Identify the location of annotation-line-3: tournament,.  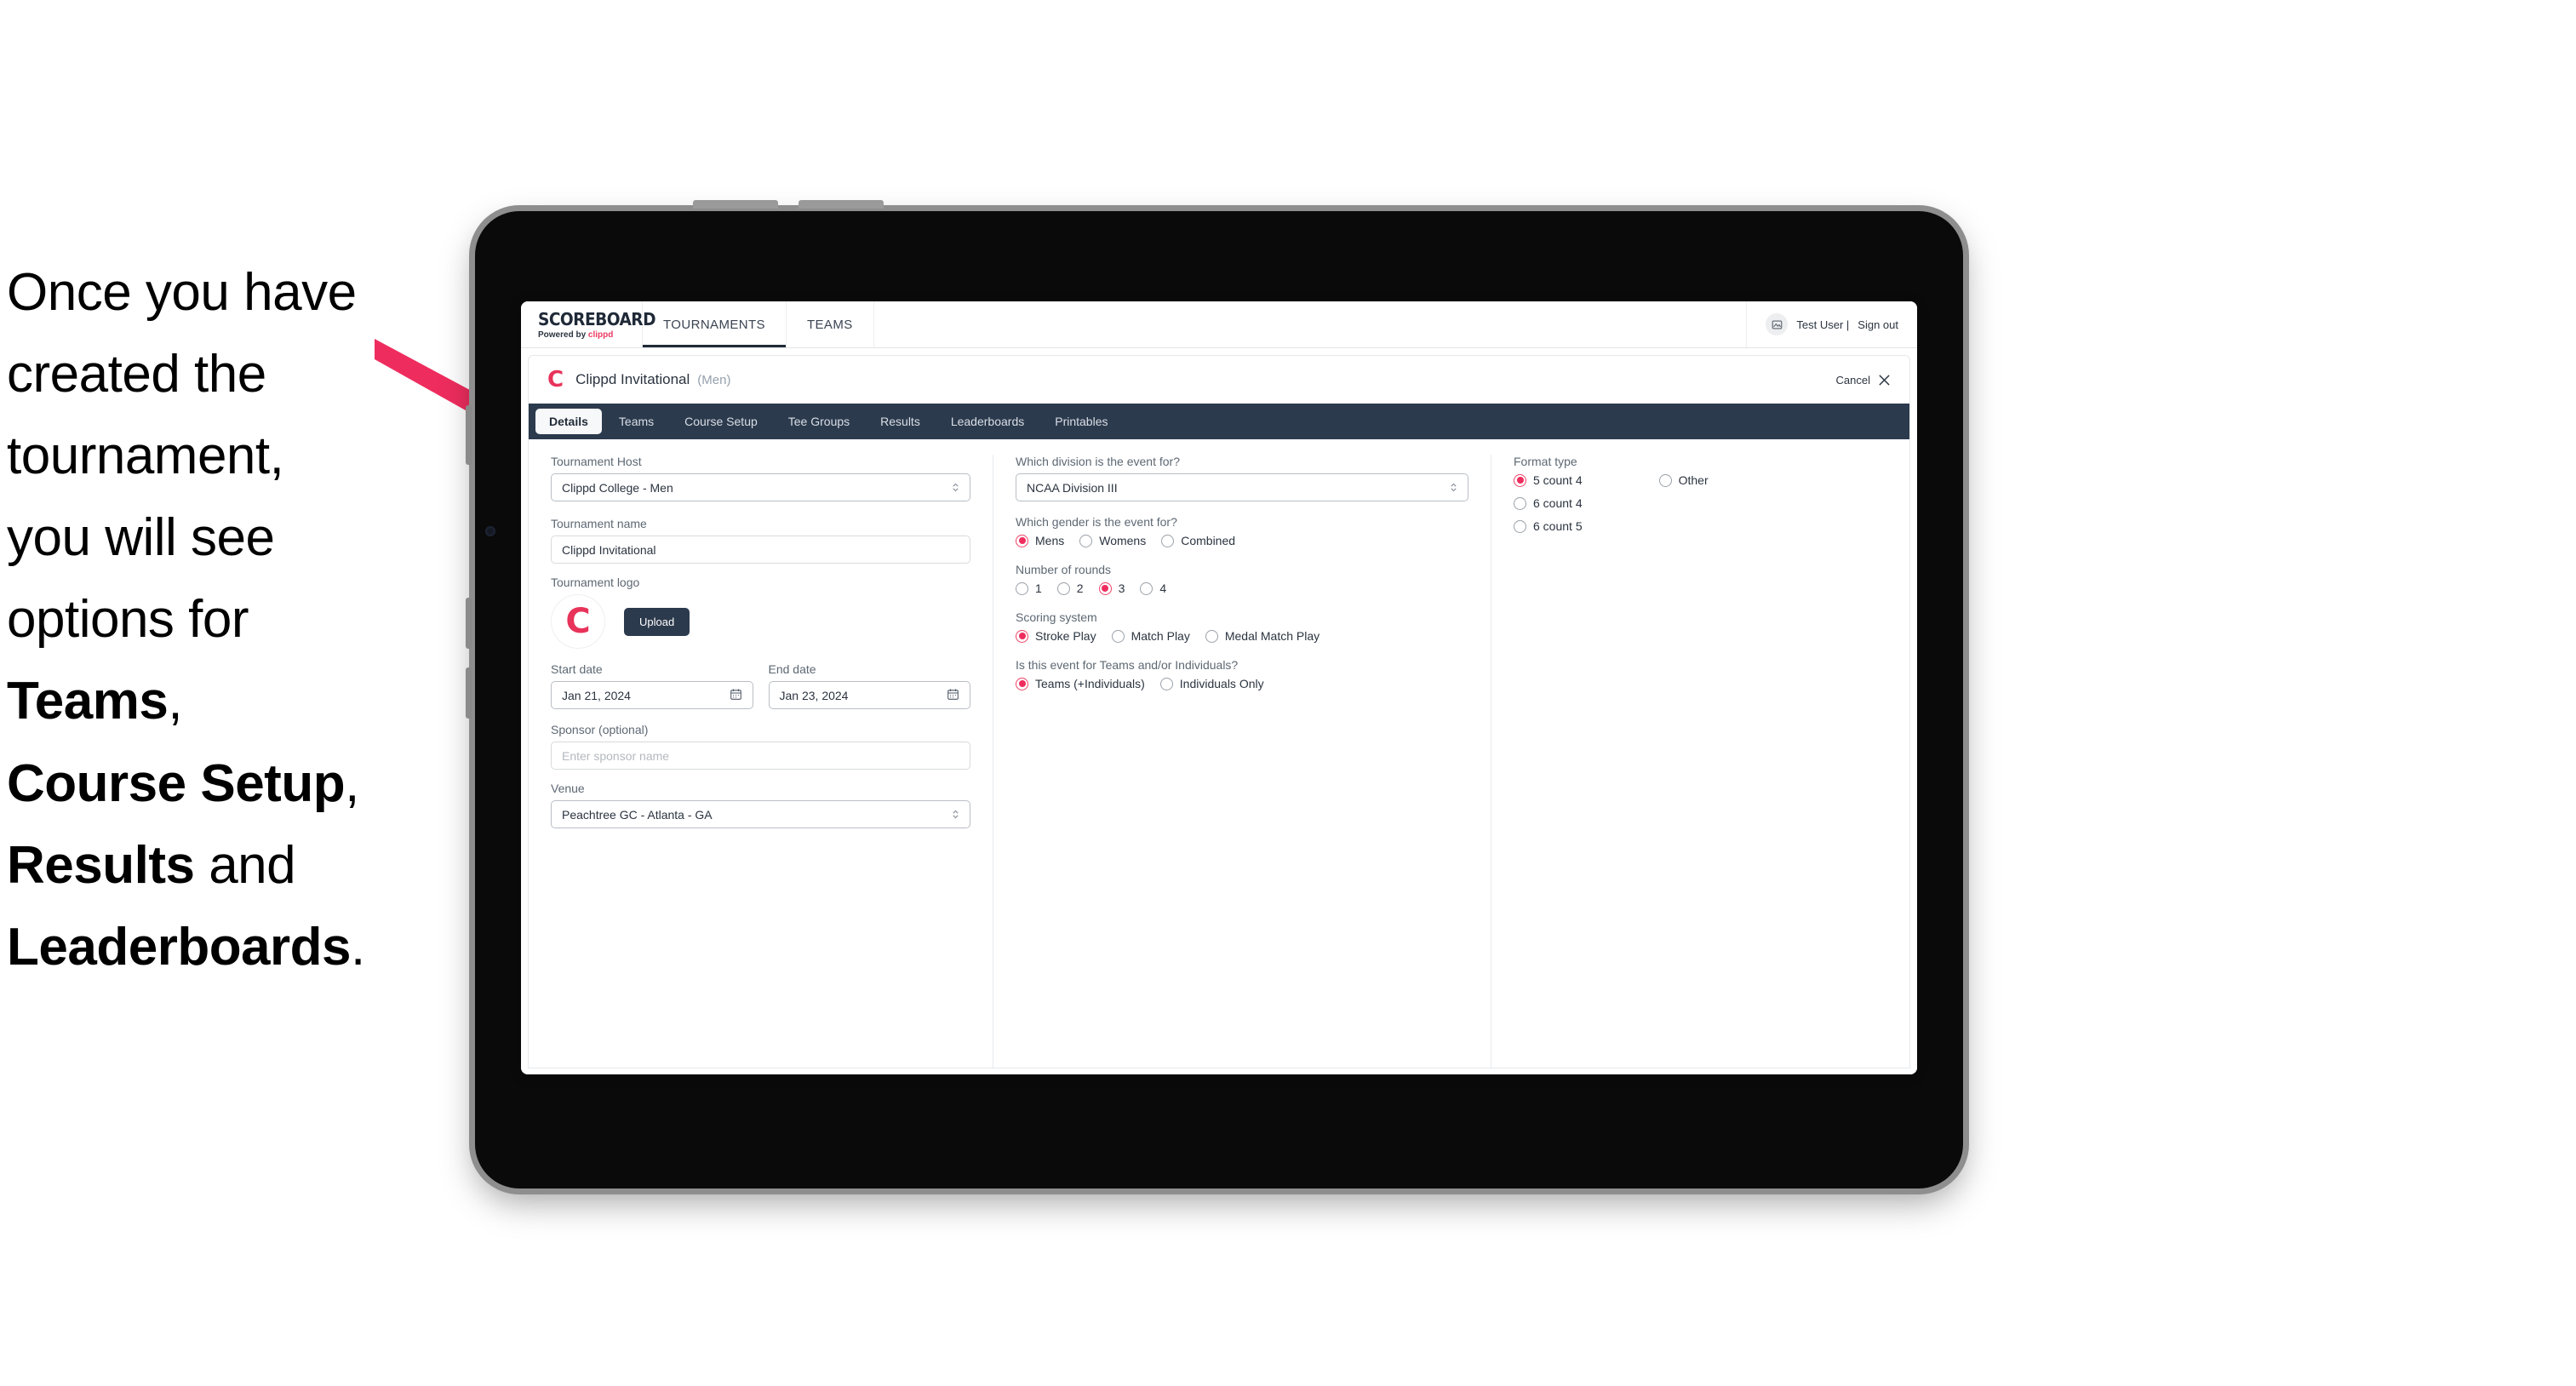
(146, 457).